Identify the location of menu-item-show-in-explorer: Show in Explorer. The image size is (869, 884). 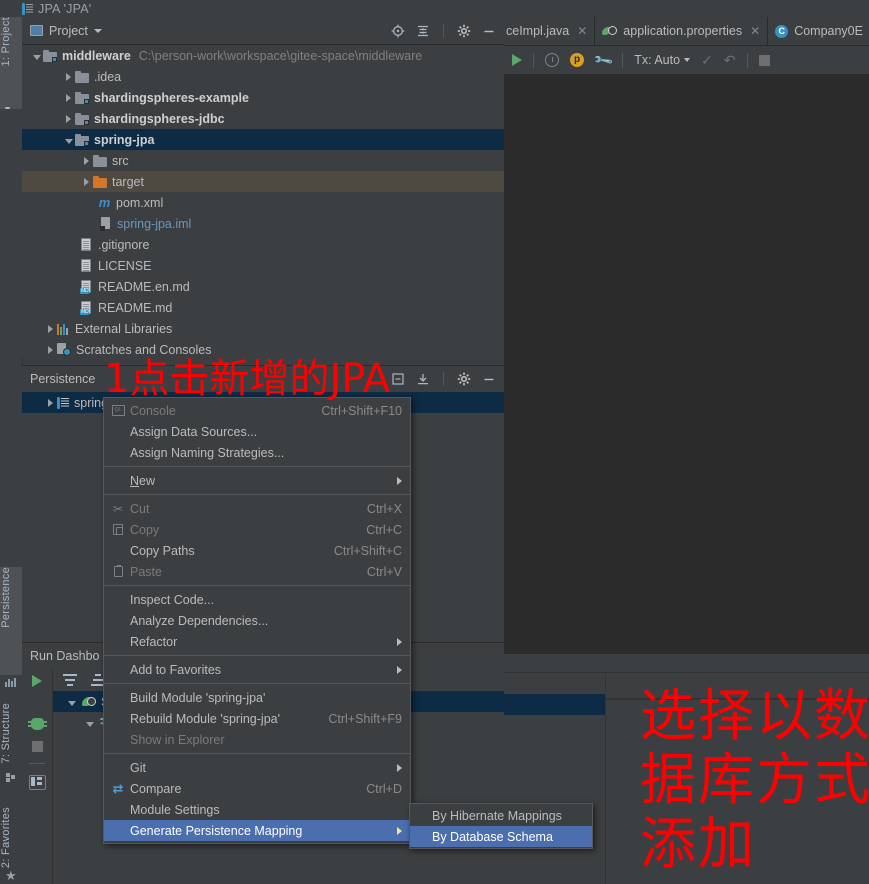
(257, 739).